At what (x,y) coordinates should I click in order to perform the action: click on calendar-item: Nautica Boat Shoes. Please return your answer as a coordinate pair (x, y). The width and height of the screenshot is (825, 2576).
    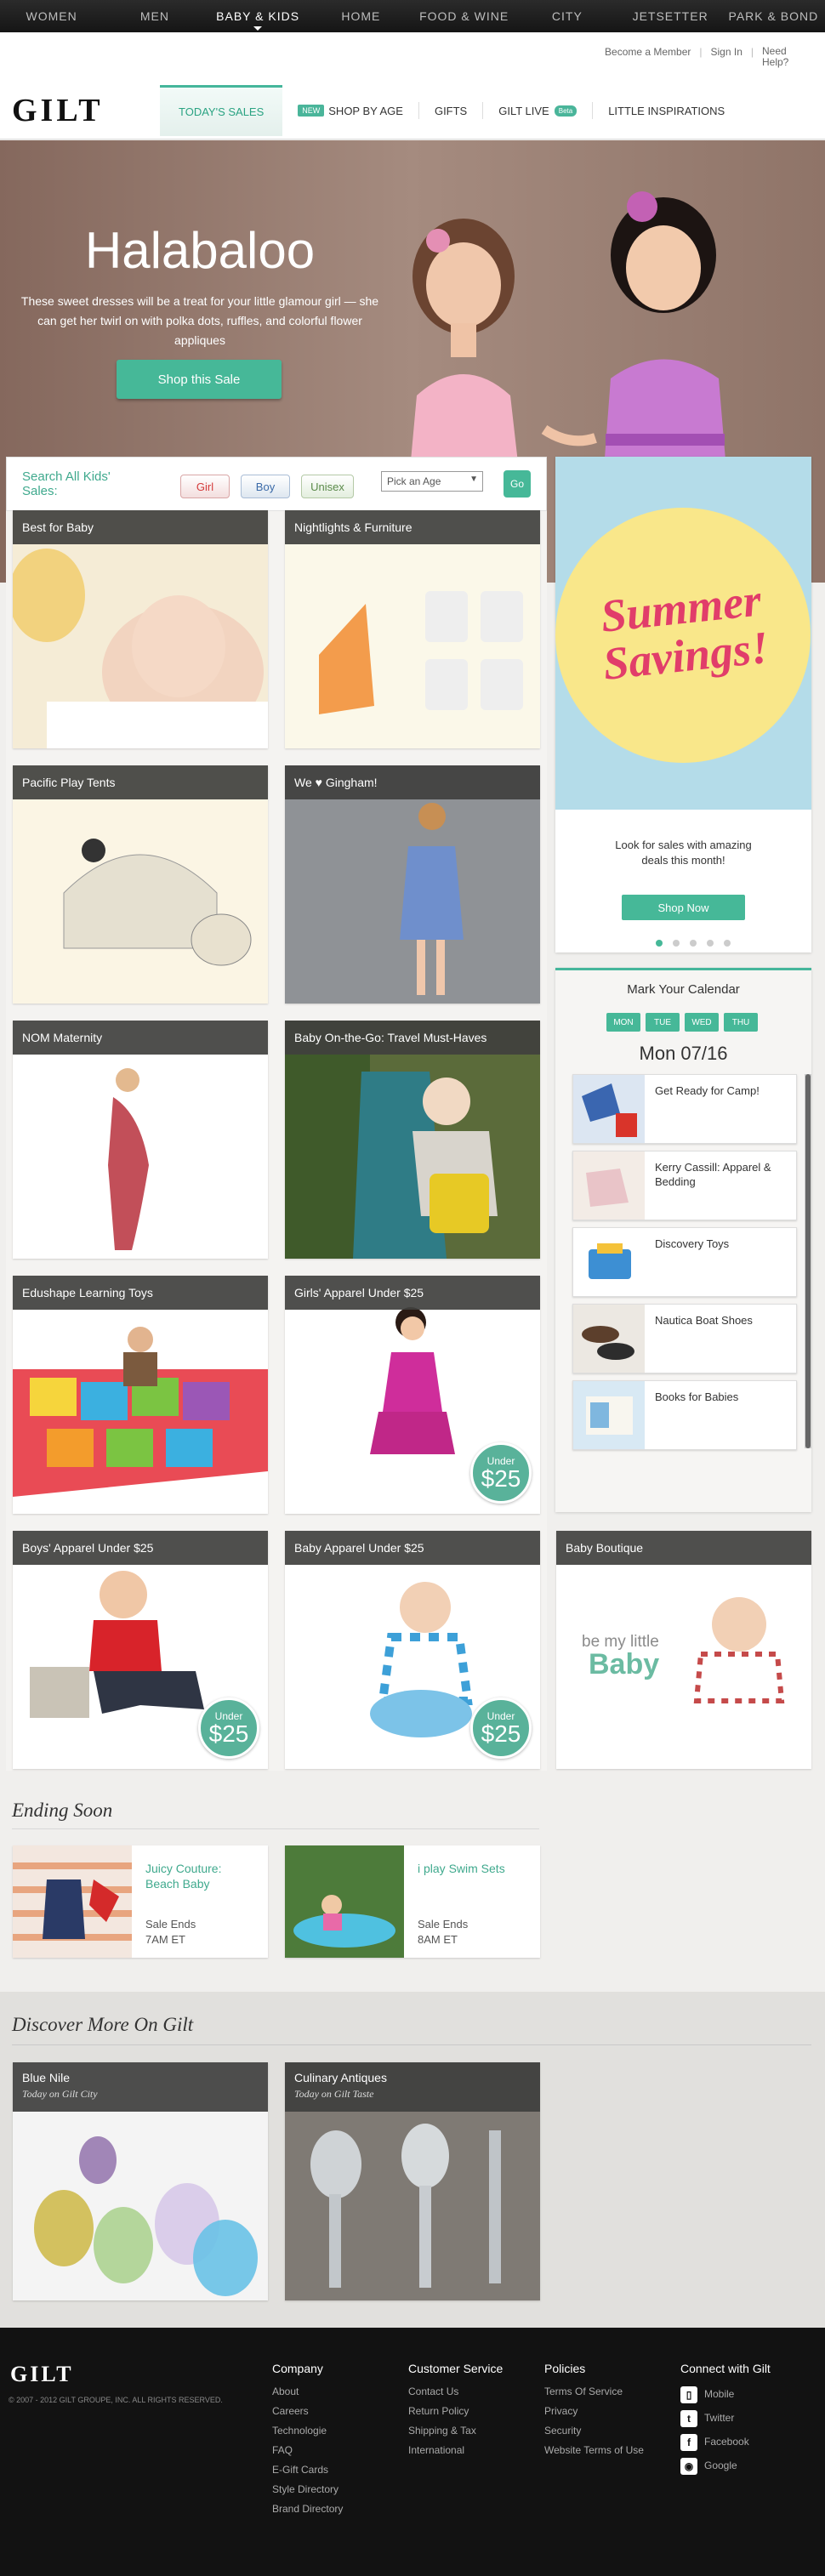
    Looking at the image, I should click on (684, 1338).